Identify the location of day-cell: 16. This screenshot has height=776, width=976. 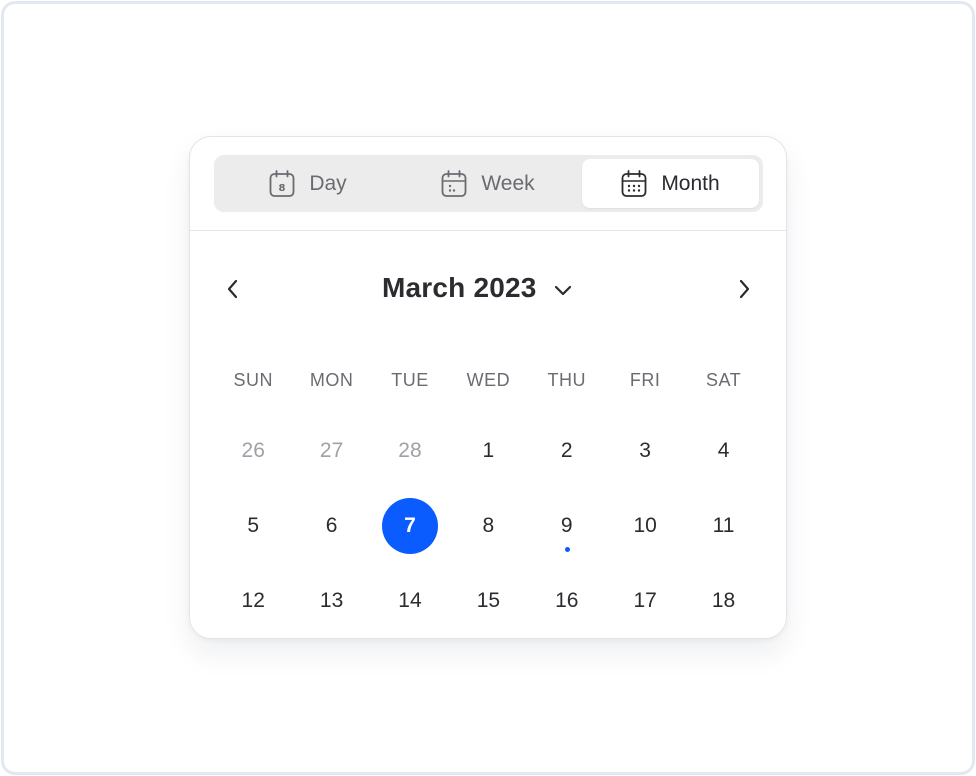
(567, 601).